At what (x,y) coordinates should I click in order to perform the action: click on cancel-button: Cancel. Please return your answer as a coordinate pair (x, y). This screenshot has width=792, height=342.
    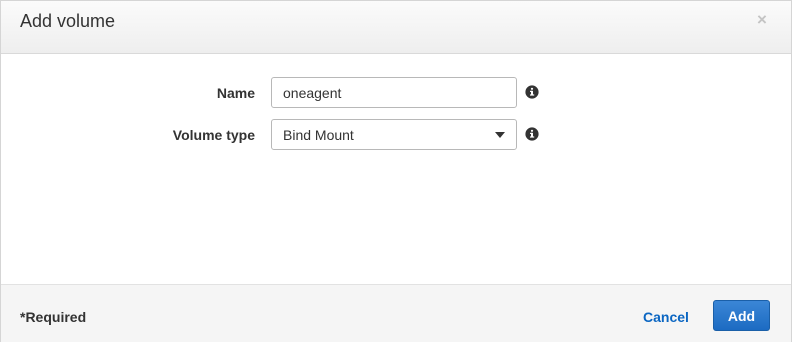
    Looking at the image, I should click on (666, 317).